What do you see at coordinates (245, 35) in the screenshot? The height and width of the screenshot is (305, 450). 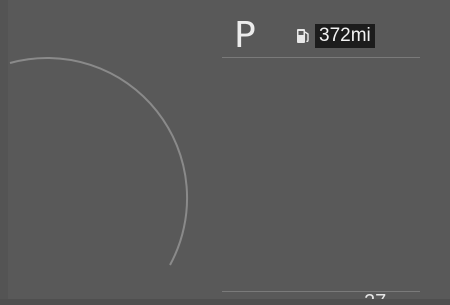 I see `gear-indicator: P` at bounding box center [245, 35].